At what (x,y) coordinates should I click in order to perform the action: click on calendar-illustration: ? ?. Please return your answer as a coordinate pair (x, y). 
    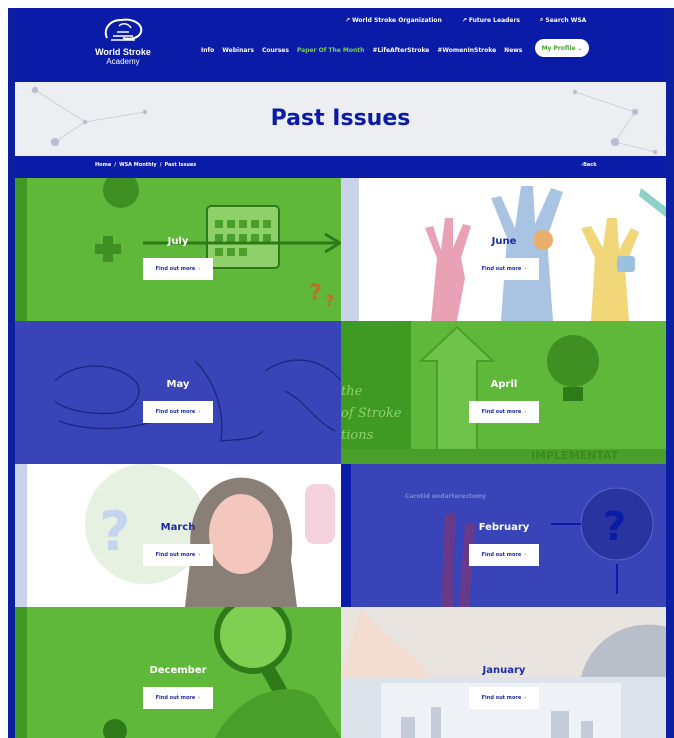
    Looking at the image, I should click on (178, 249).